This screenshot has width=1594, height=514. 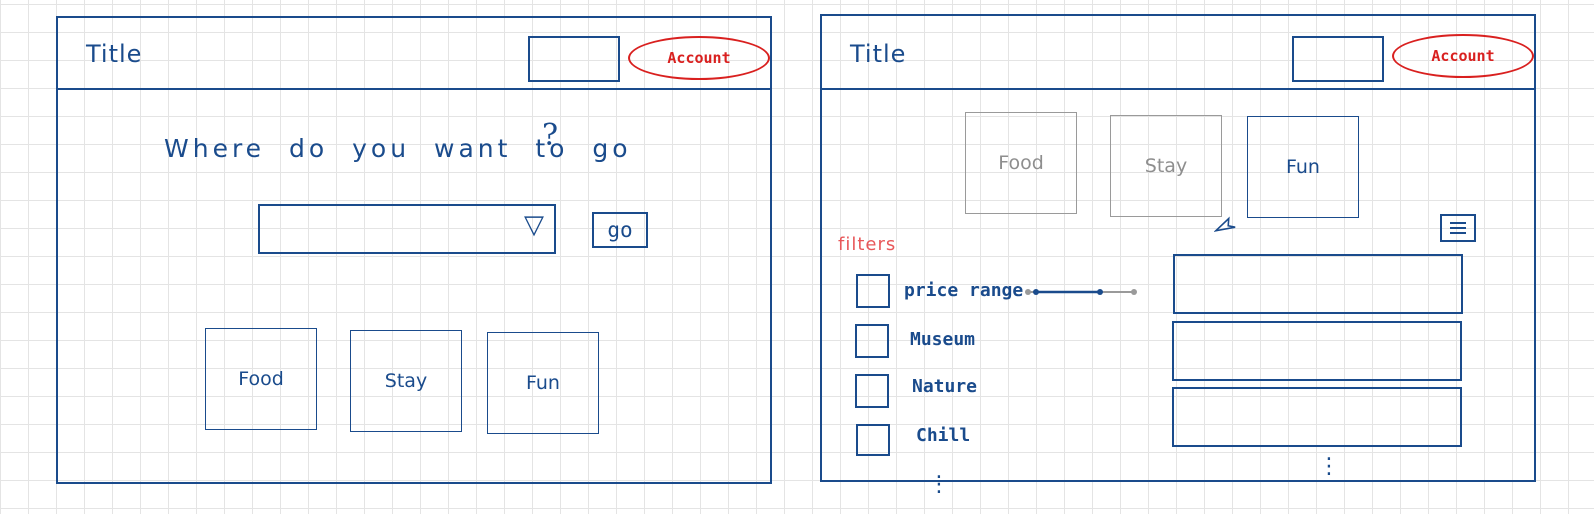 I want to click on results-header-button, so click(x=1338, y=59).